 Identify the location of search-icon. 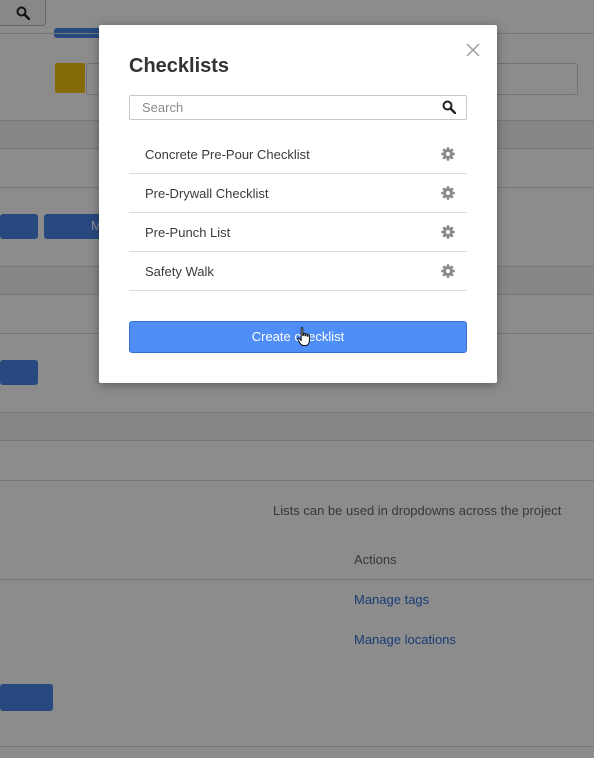
(449, 107).